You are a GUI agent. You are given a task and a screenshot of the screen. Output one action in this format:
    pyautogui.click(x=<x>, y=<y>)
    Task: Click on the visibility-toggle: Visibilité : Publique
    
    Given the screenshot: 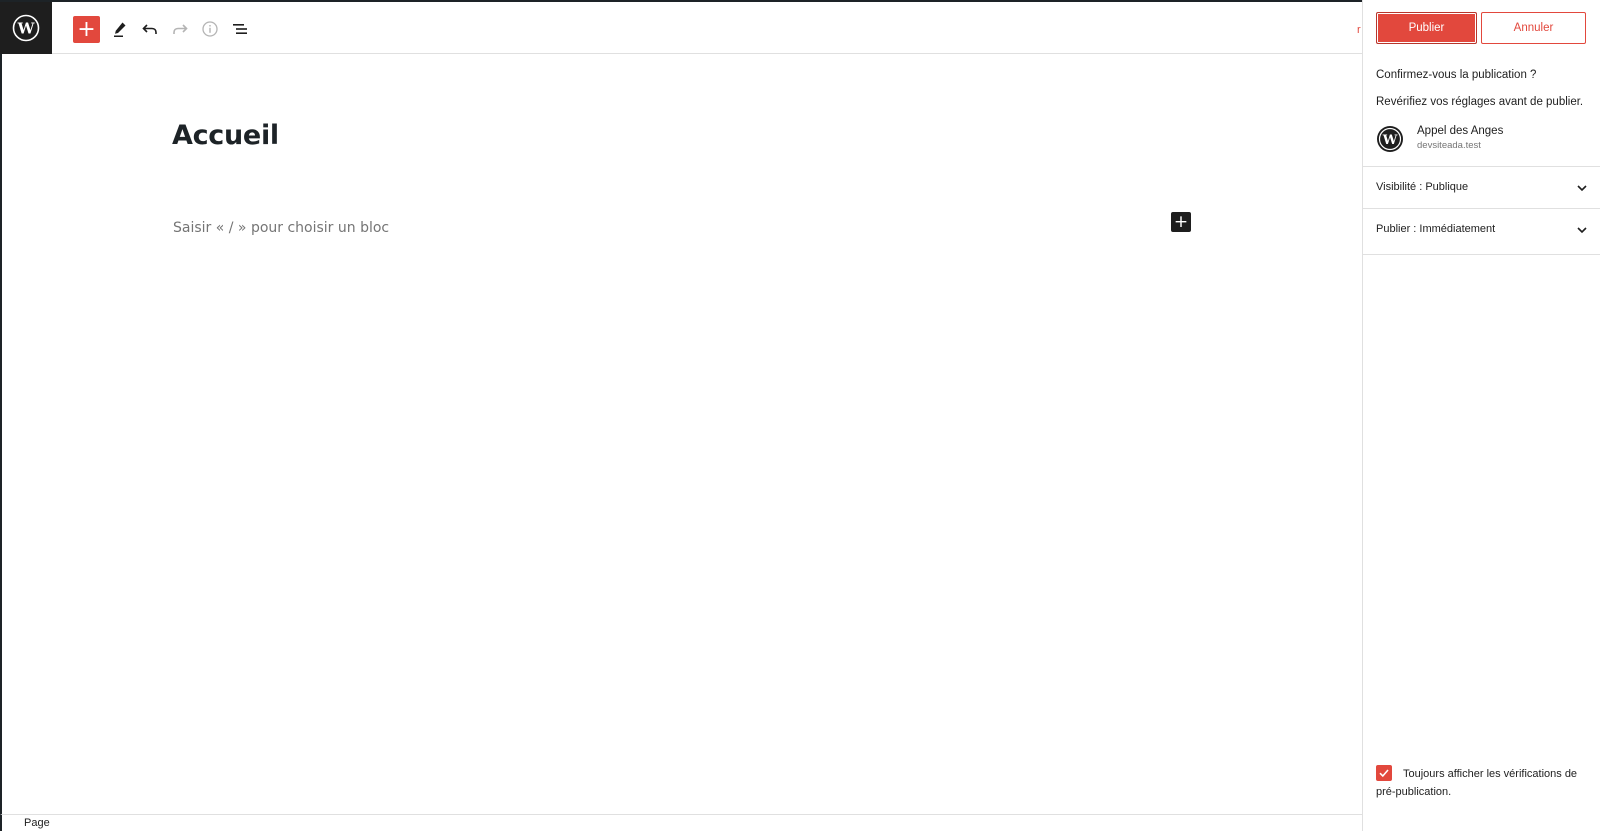 What is the action you would take?
    pyautogui.click(x=1481, y=187)
    